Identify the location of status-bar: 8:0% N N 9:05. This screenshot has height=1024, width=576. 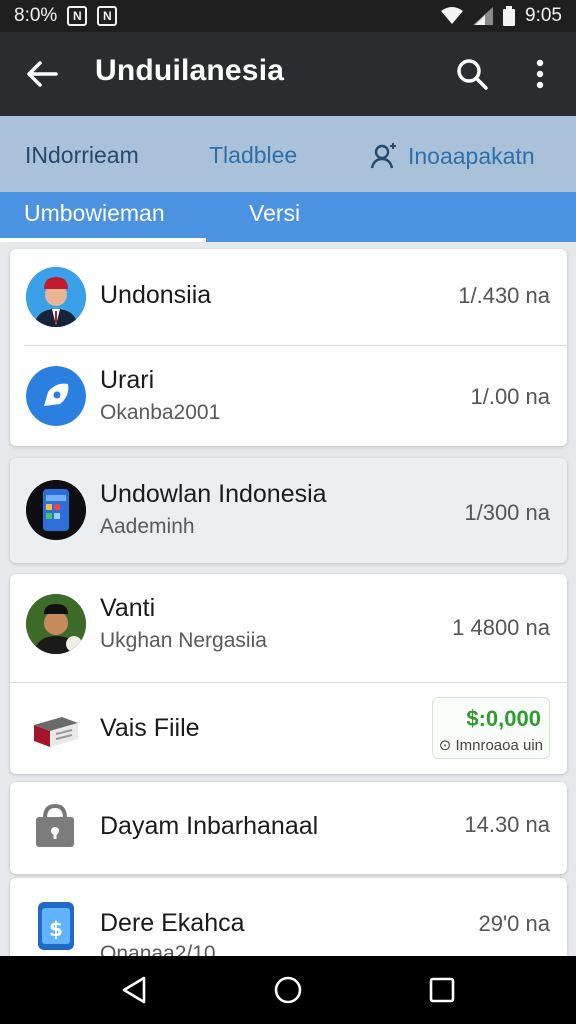
(288, 16).